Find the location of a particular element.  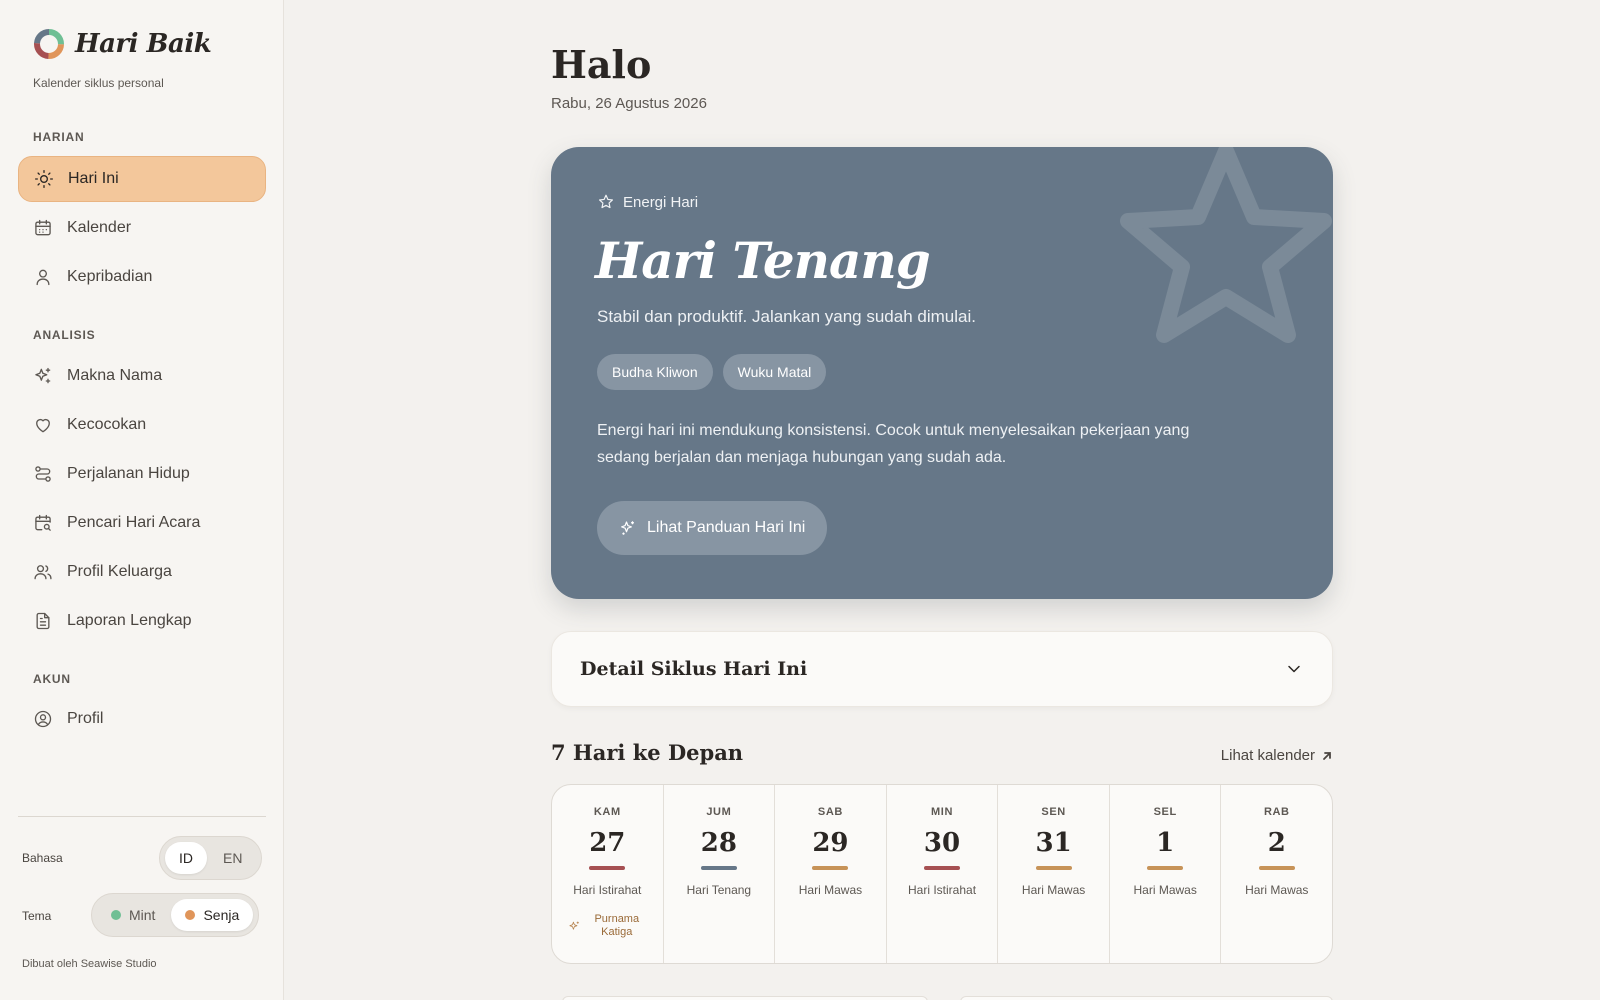

arrow-up-right-icon is located at coordinates (1327, 755).